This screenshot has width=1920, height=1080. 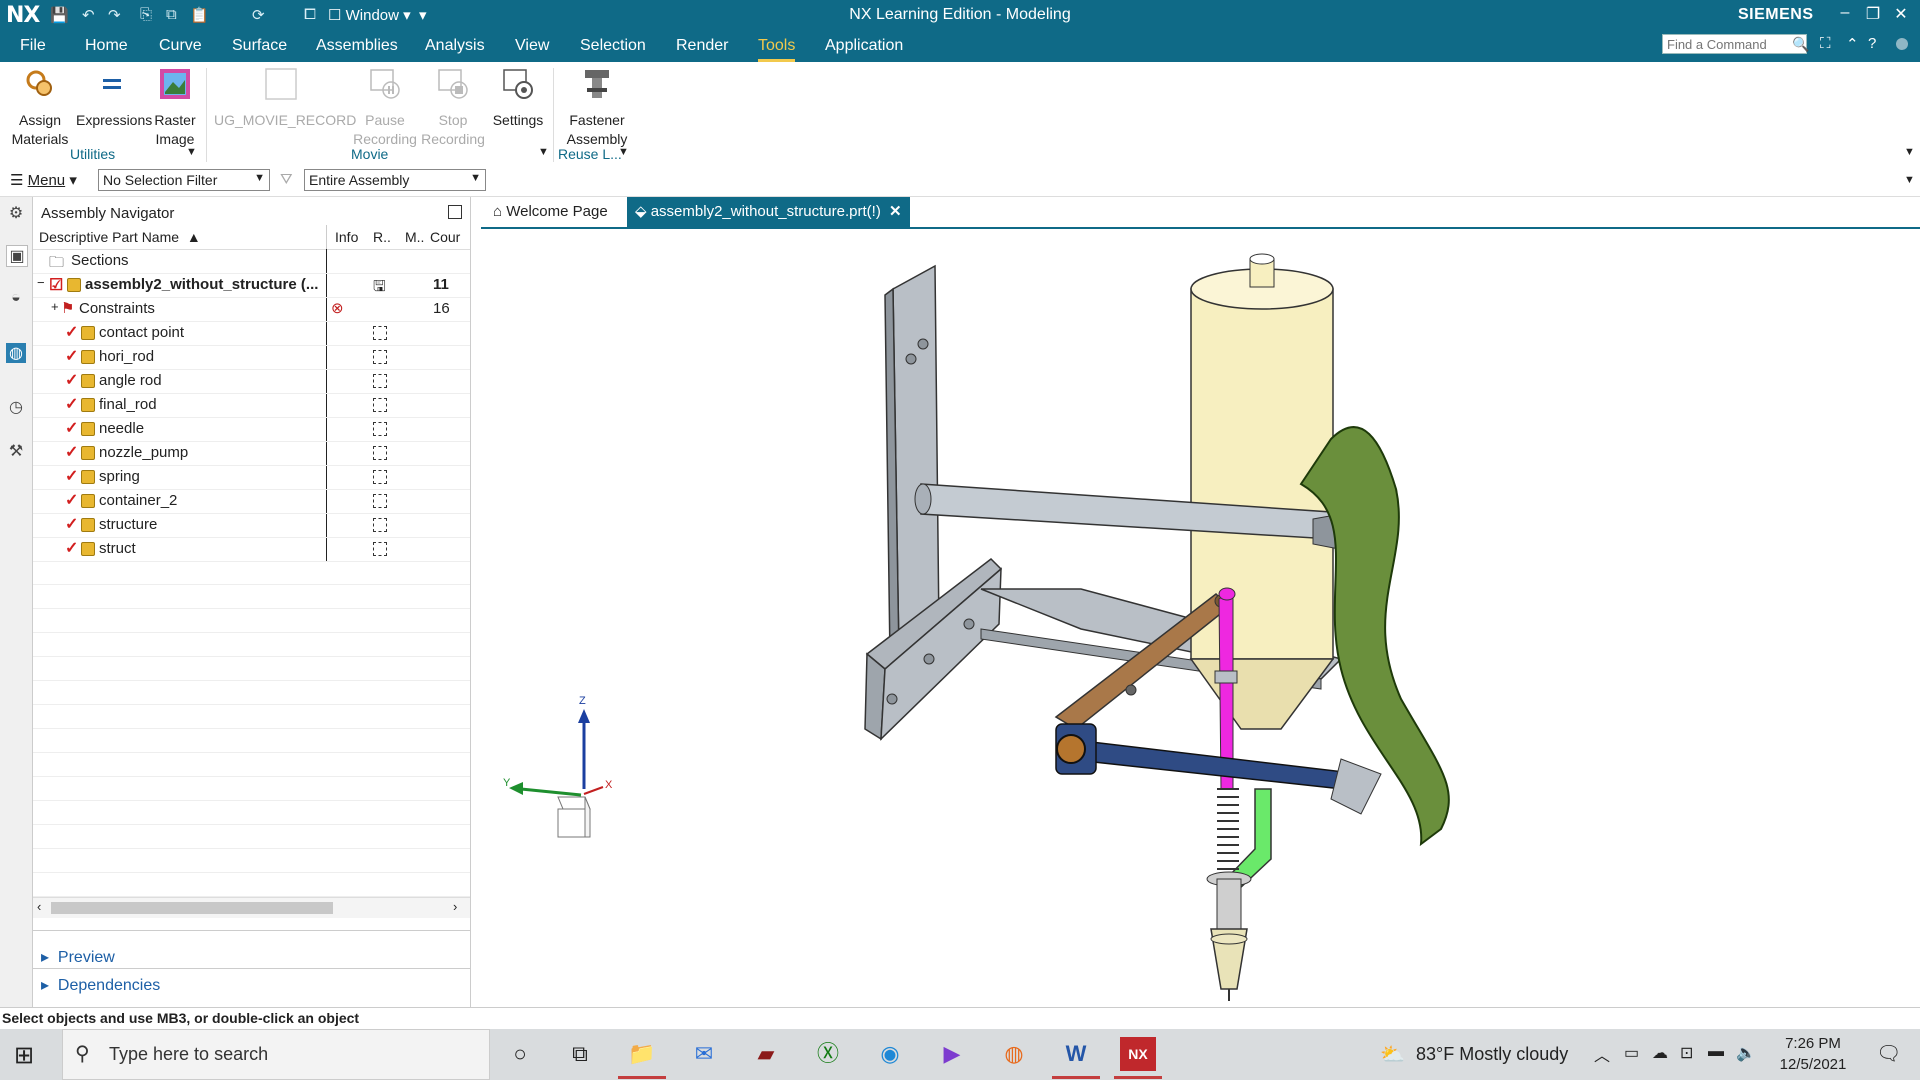 I want to click on movie-expand-icon: ▼, so click(x=543, y=152).